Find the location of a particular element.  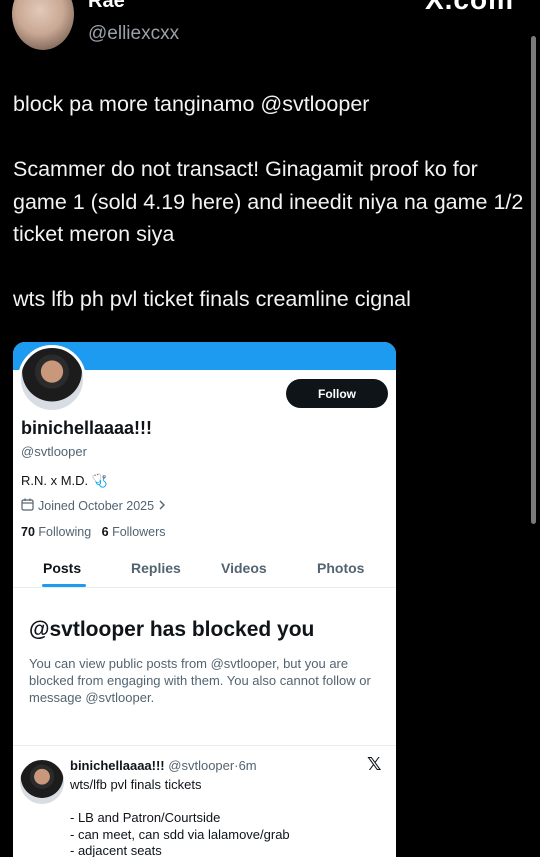

post-header: binichellaaaa!!! @svtlooper·6m is located at coordinates (163, 765).